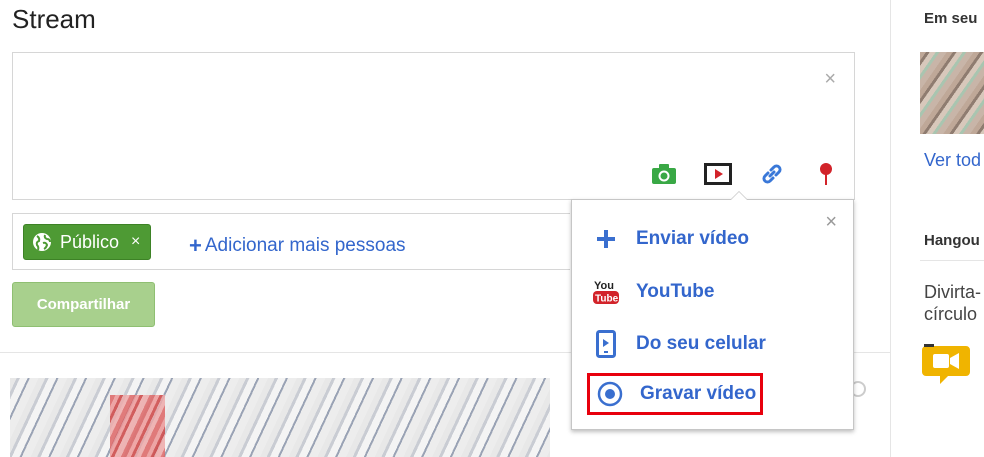 This screenshot has height=457, width=984. I want to click on link-icon, so click(772, 174).